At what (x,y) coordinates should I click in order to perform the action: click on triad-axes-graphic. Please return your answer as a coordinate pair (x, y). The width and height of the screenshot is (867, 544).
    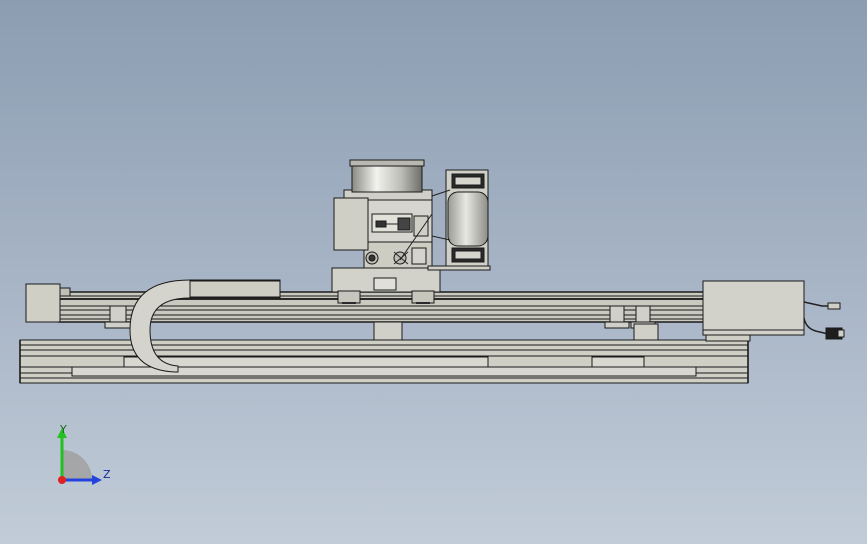
    Looking at the image, I should click on (79, 456).